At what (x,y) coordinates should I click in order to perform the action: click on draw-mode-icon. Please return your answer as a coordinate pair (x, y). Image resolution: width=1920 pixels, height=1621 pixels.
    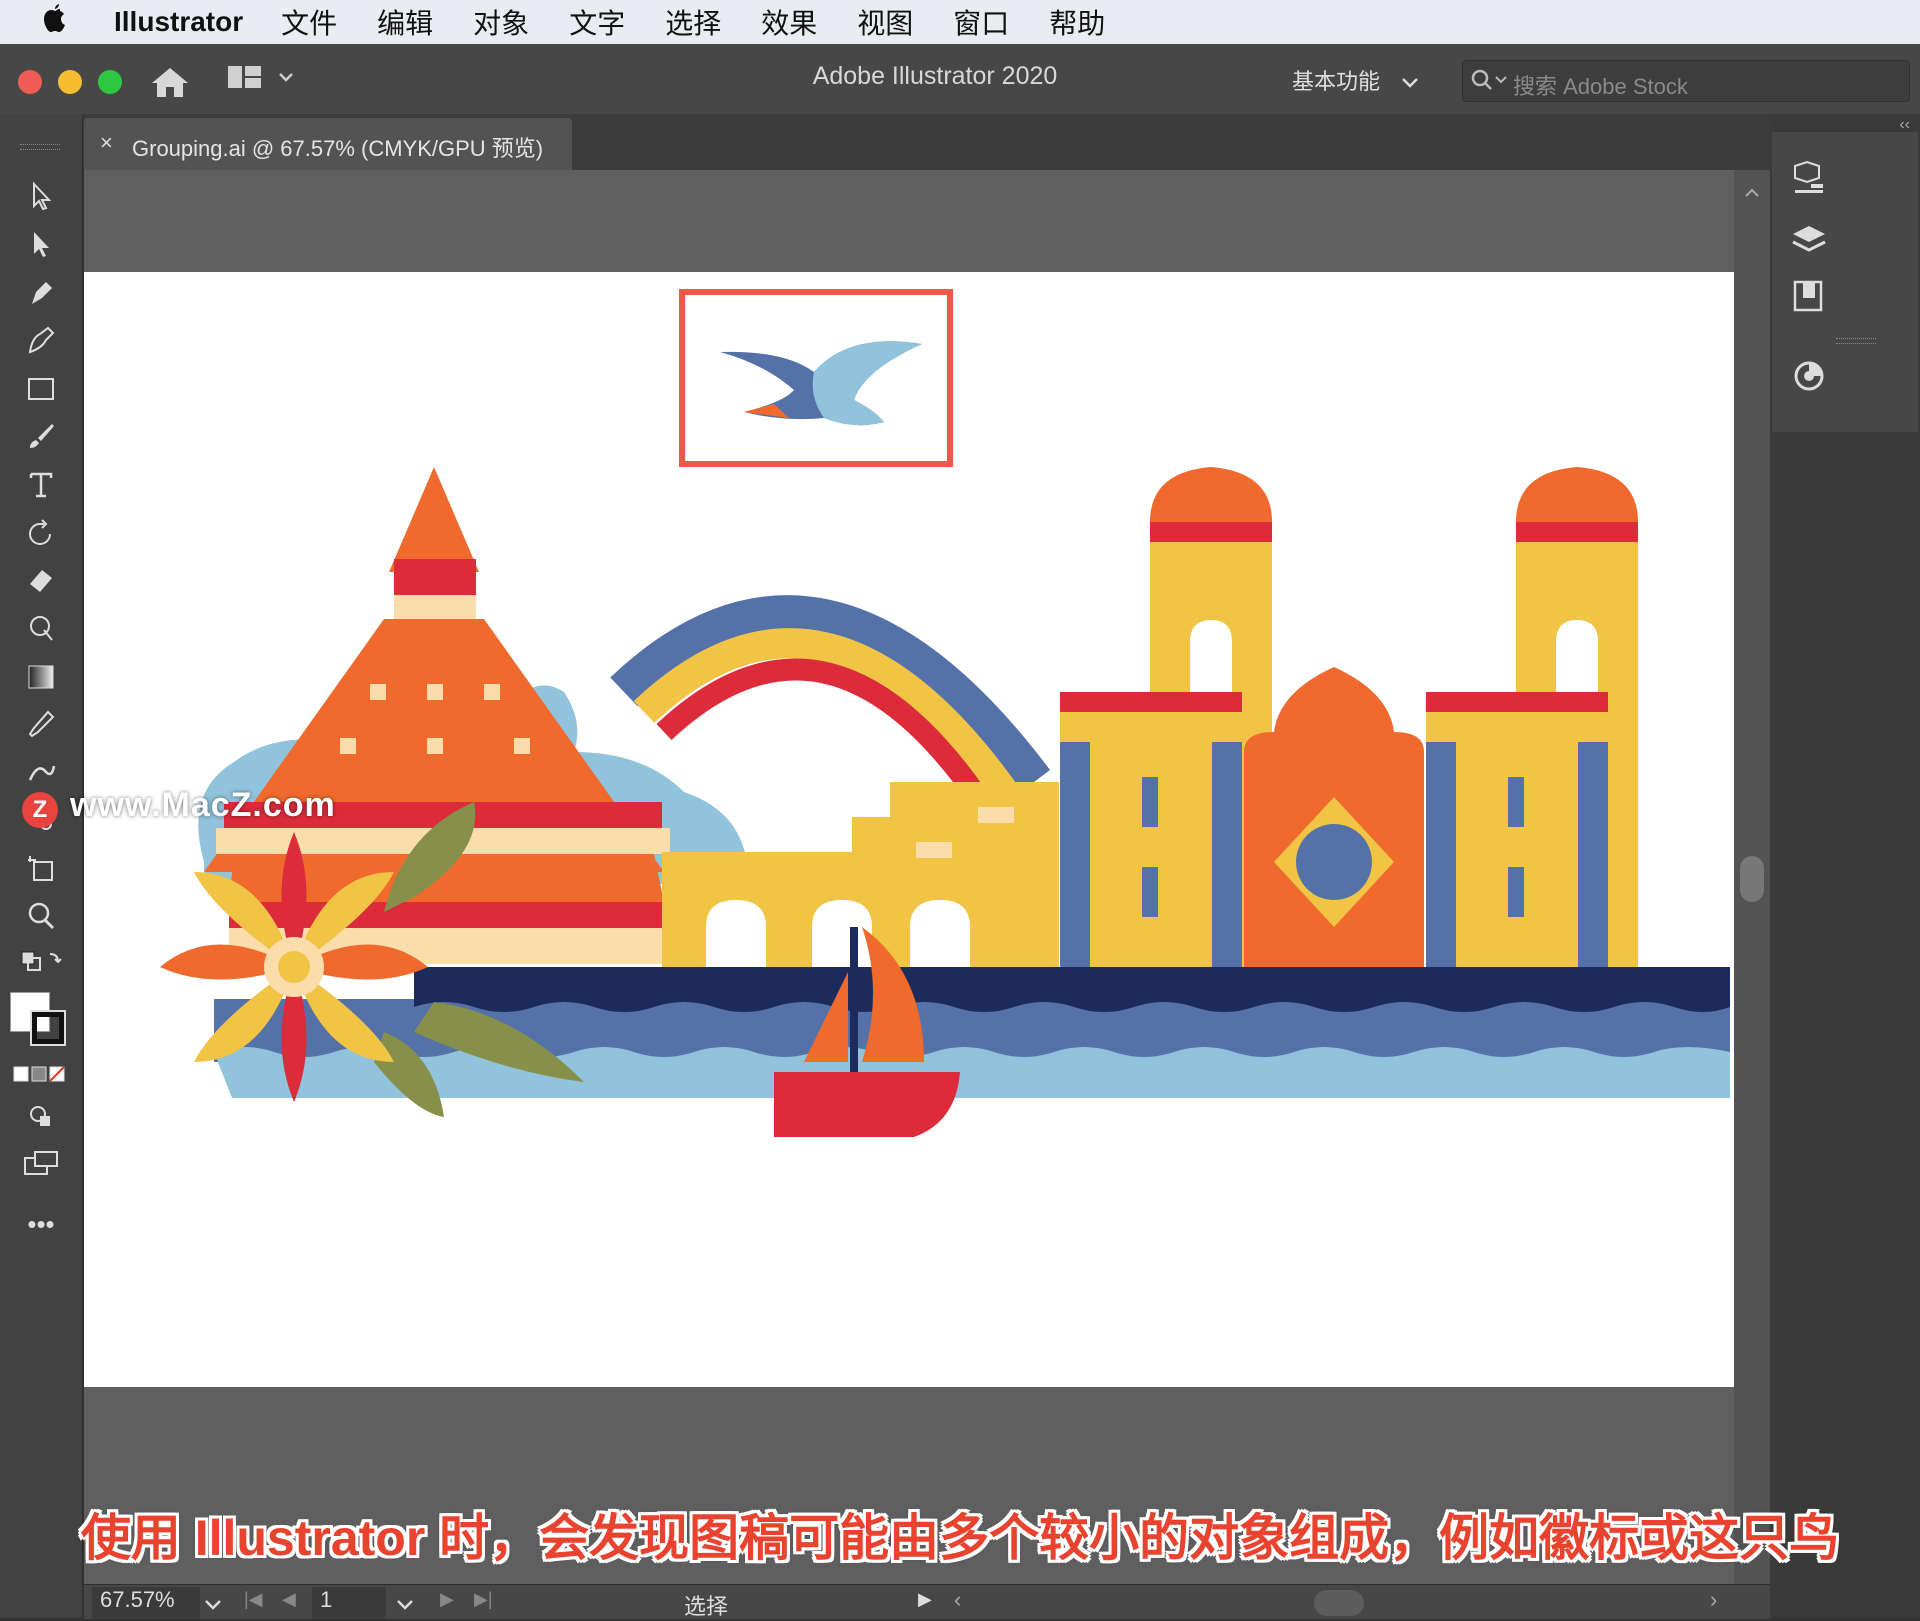
    Looking at the image, I should click on (41, 1116).